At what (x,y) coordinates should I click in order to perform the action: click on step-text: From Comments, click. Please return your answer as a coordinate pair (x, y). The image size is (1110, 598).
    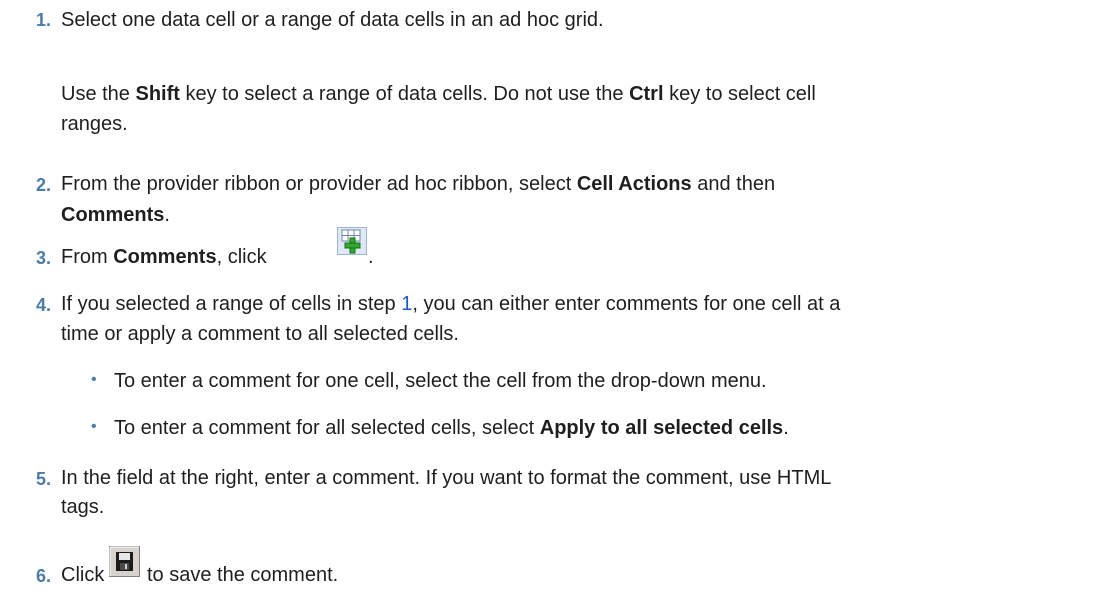
    Looking at the image, I should click on (164, 257).